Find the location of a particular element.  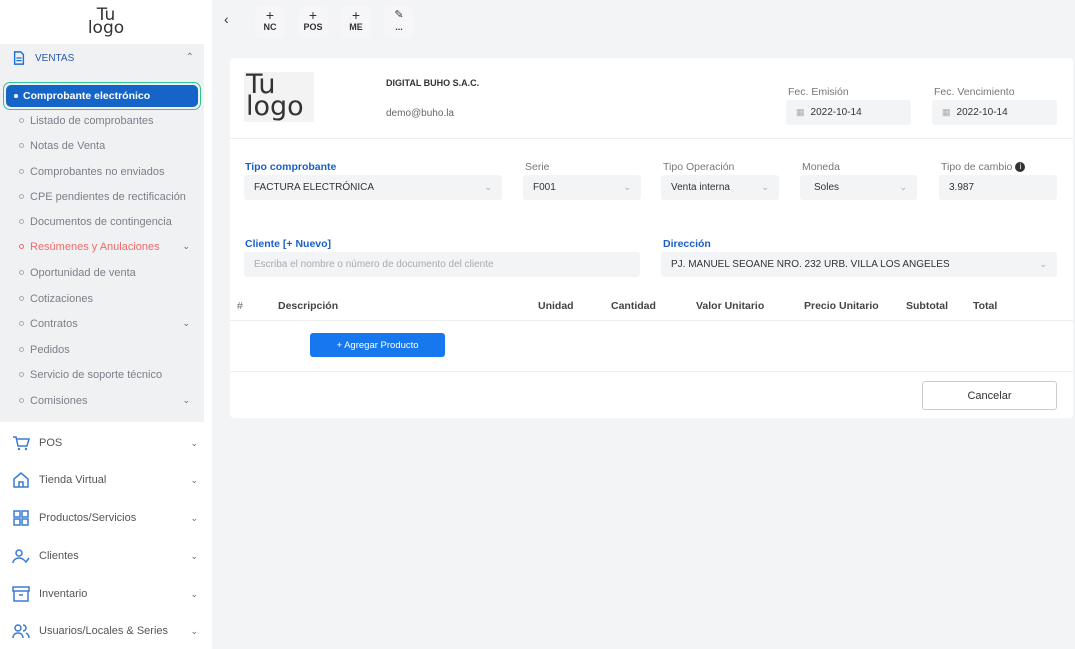

tool-label: NC is located at coordinates (270, 27).